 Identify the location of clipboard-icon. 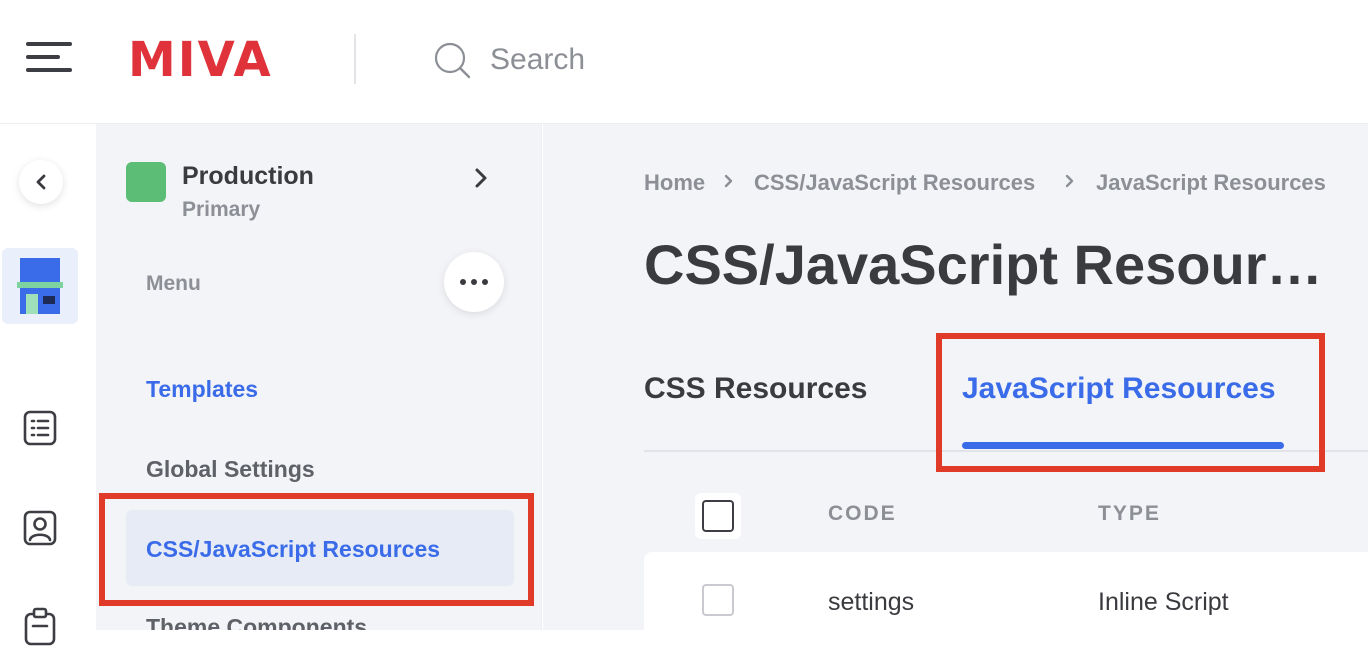
(40, 626).